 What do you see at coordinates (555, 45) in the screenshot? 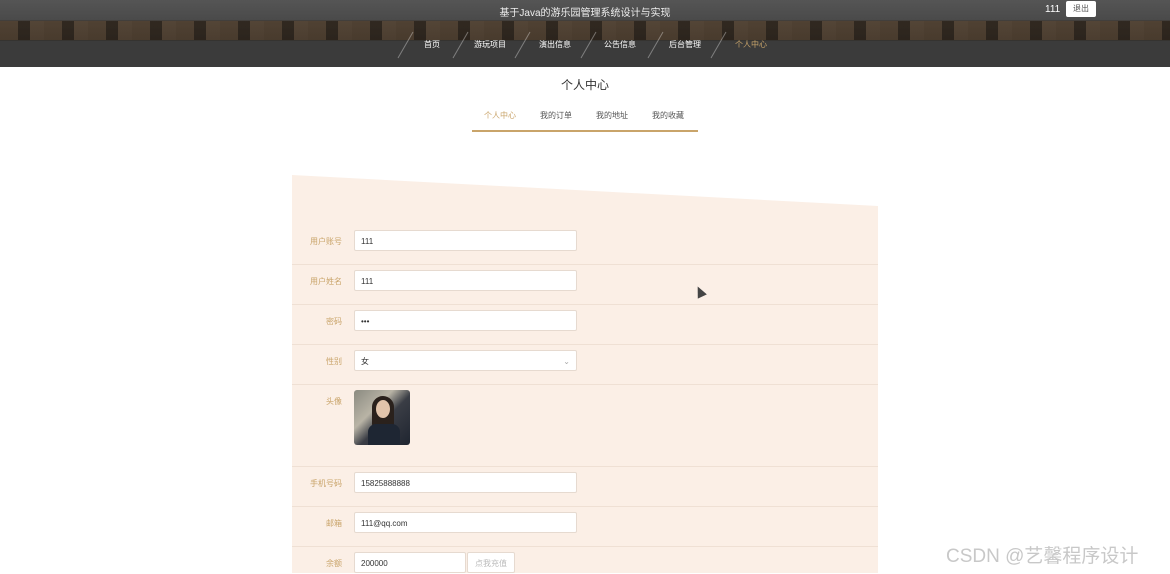
I see `nav-item-shows: 演出信息` at bounding box center [555, 45].